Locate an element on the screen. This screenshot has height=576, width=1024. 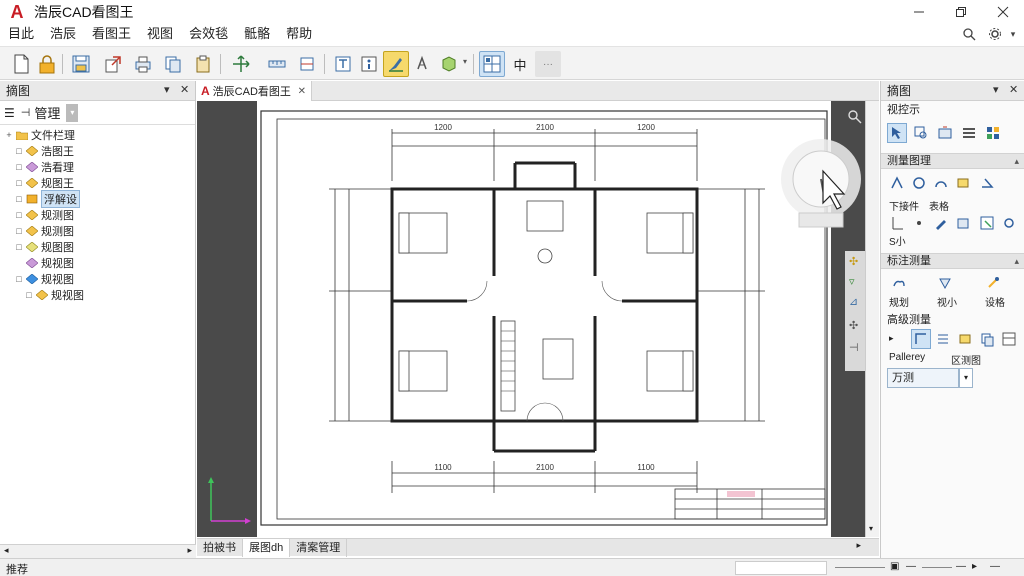
cloud-mark-button is located at coordinates (899, 283).